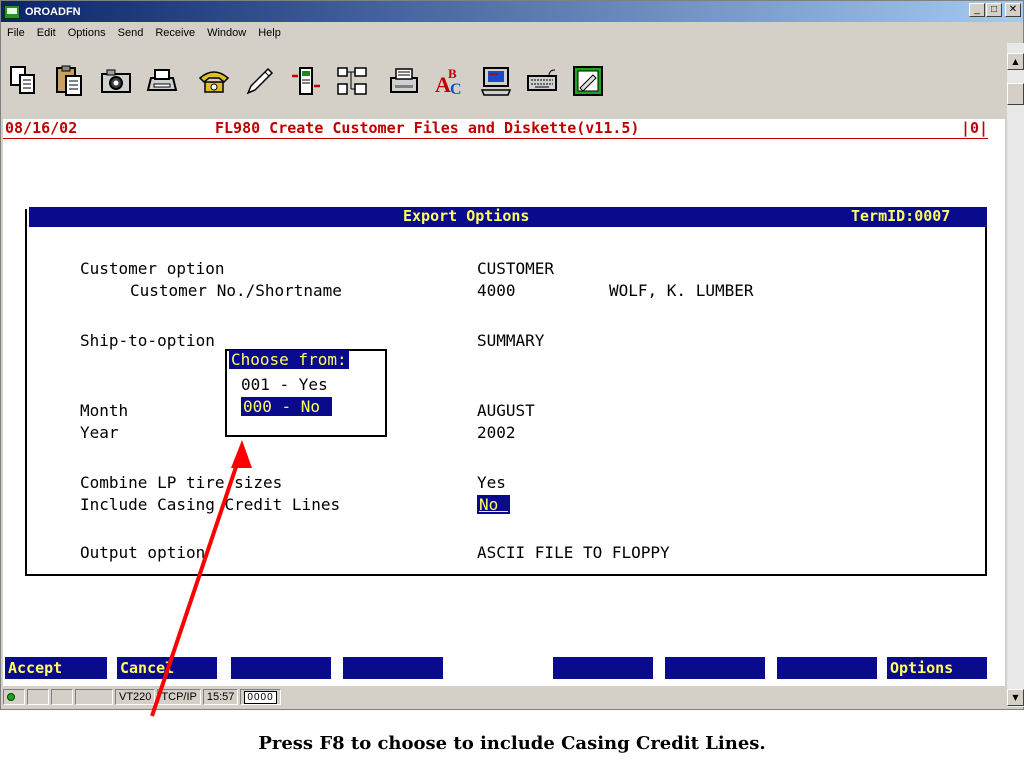 Image resolution: width=1024 pixels, height=768 pixels. What do you see at coordinates (161, 81) in the screenshot?
I see `print-icon` at bounding box center [161, 81].